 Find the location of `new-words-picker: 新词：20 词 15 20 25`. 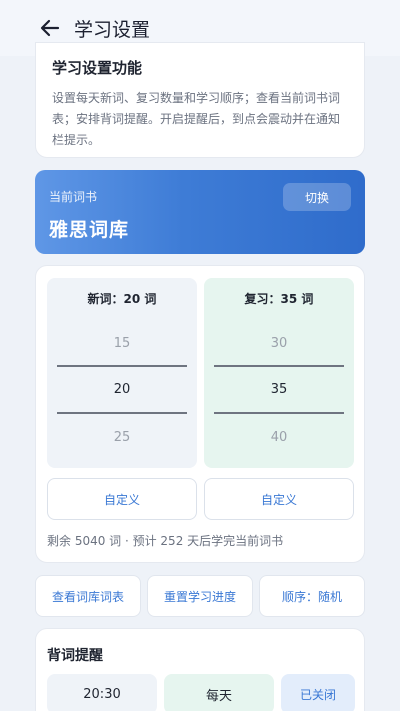

new-words-picker: 新词：20 词 15 20 25 is located at coordinates (122, 373).